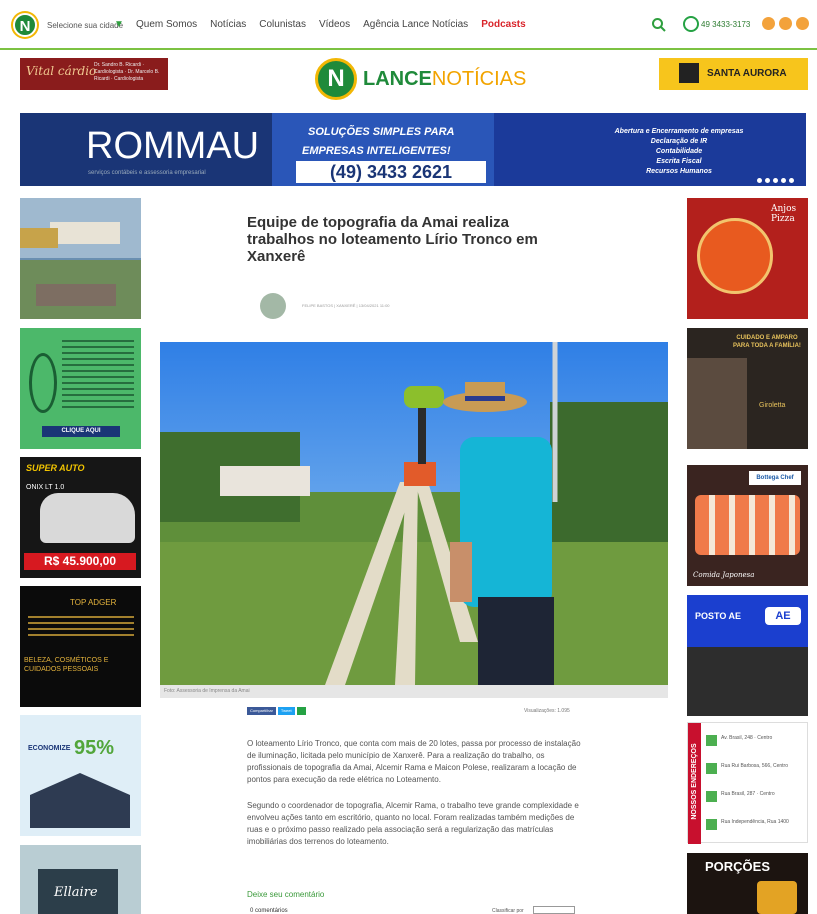 This screenshot has height=914, width=817. I want to click on brand-noticias: NOTÍCIAS, so click(479, 79).